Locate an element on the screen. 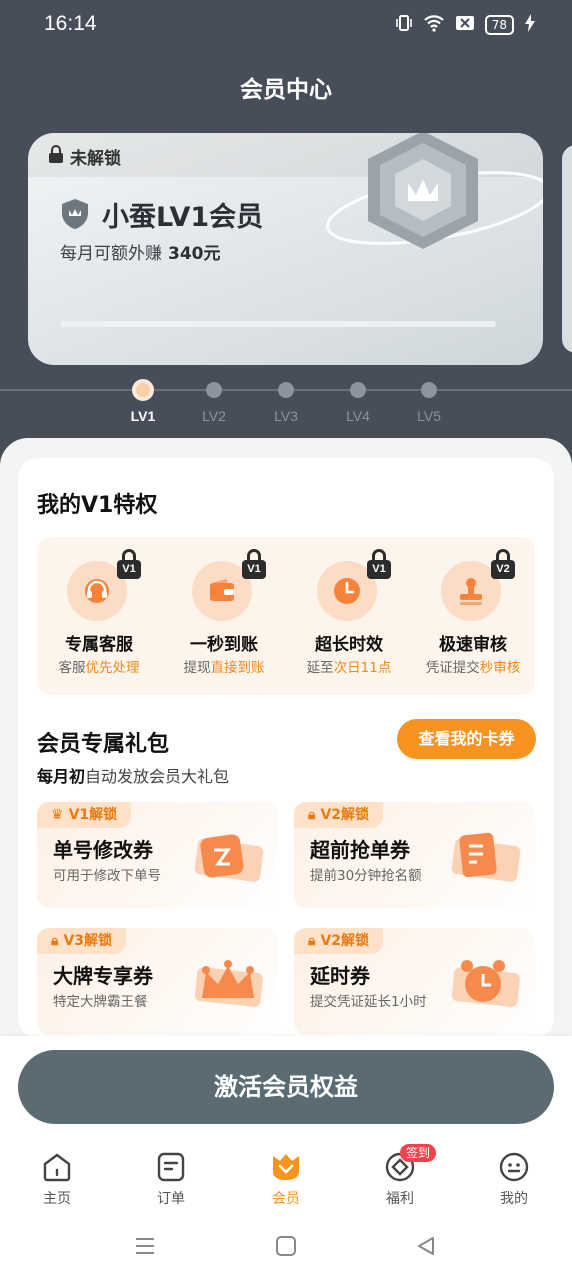 This screenshot has width=572, height=1280. order-icon is located at coordinates (171, 1167).